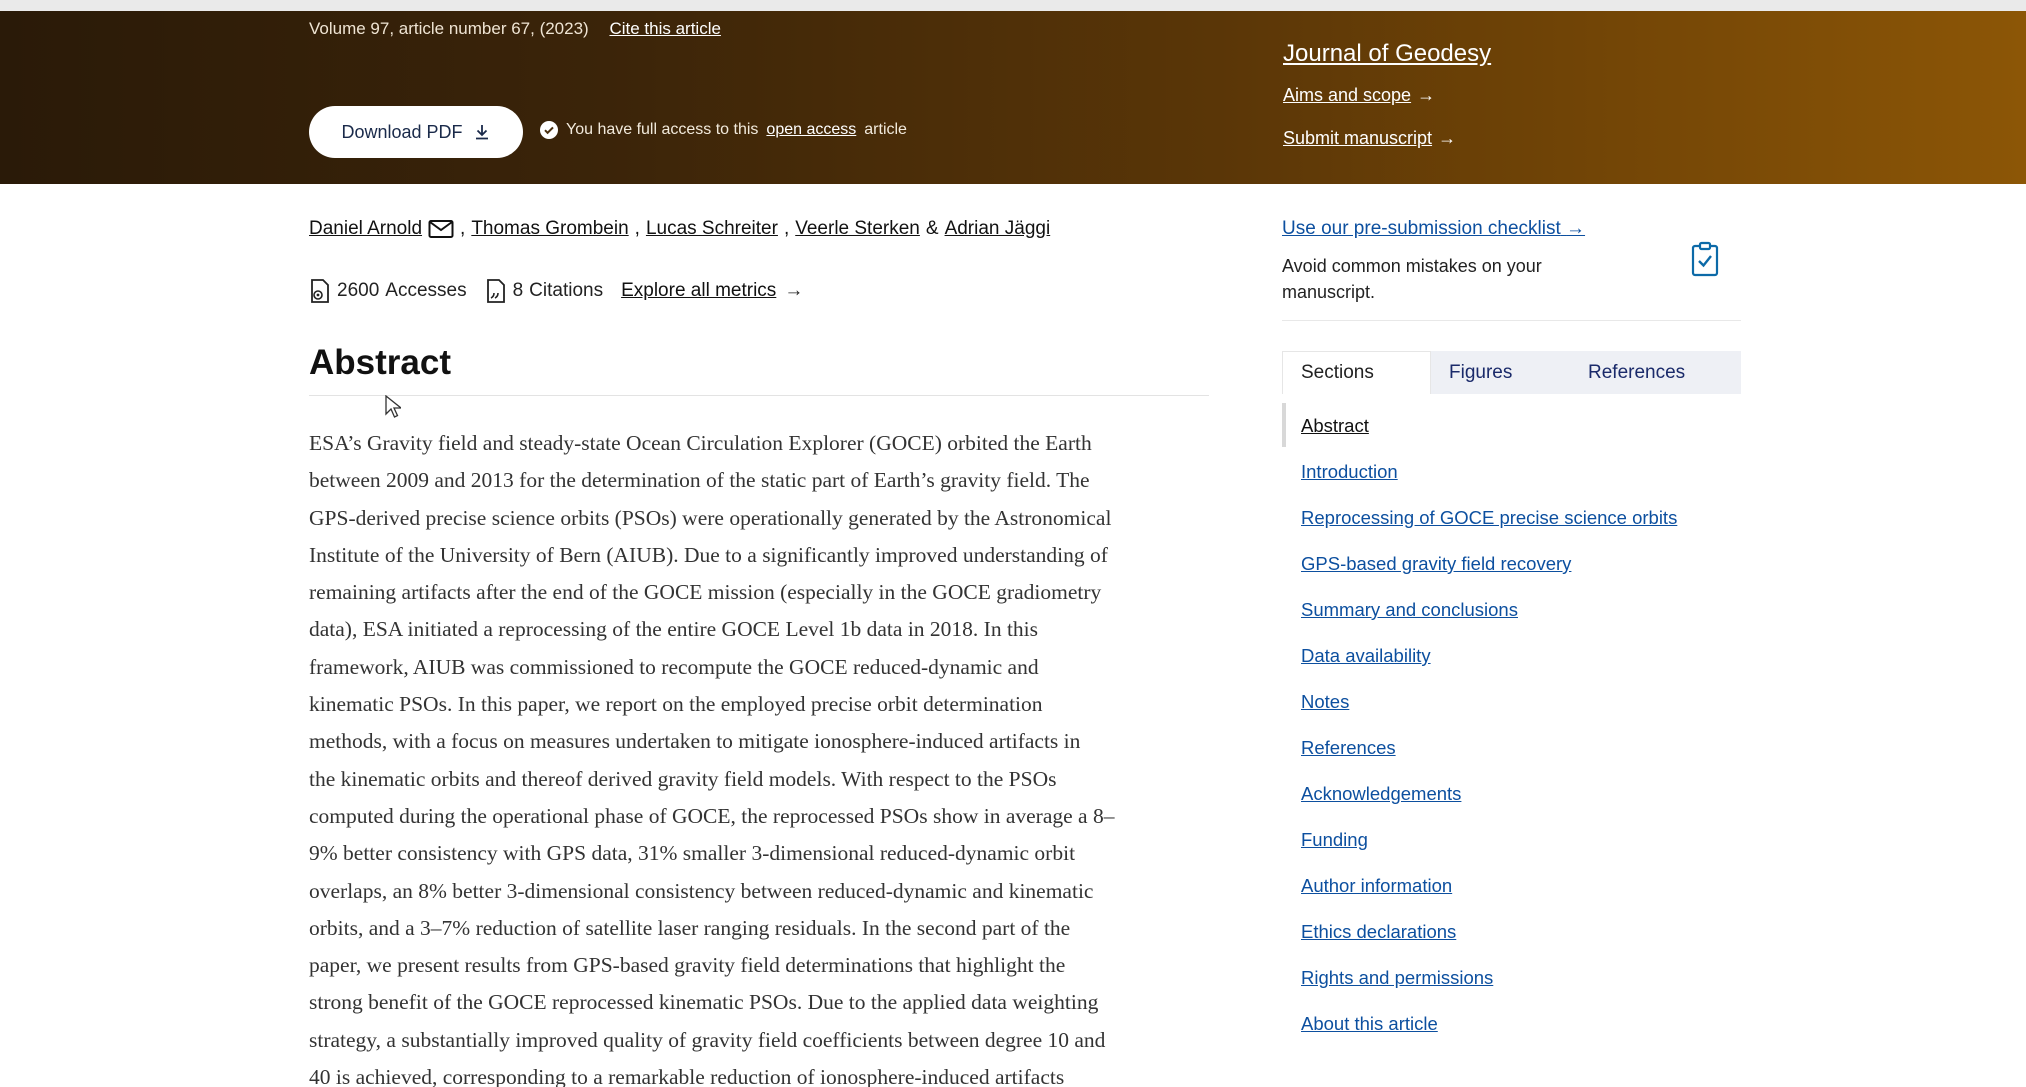  I want to click on toc-item-about: About this article, so click(1369, 1024).